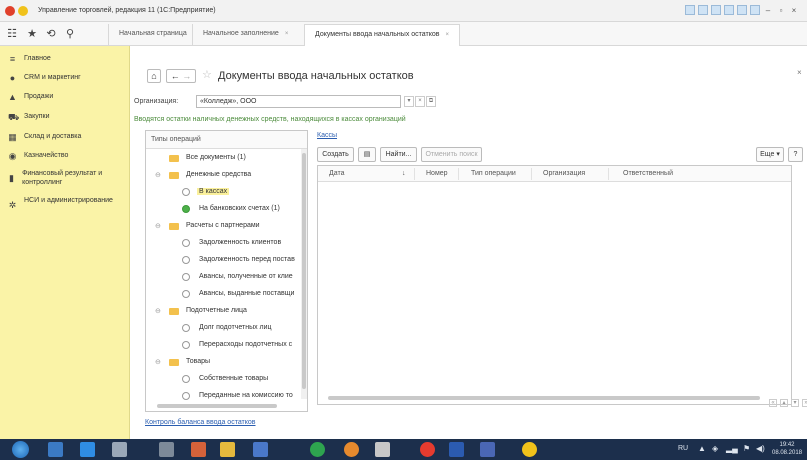 Image resolution: width=807 pixels, height=460 pixels. I want to click on sidebar-item-treasury: ◉ Казначейство, so click(38, 156).